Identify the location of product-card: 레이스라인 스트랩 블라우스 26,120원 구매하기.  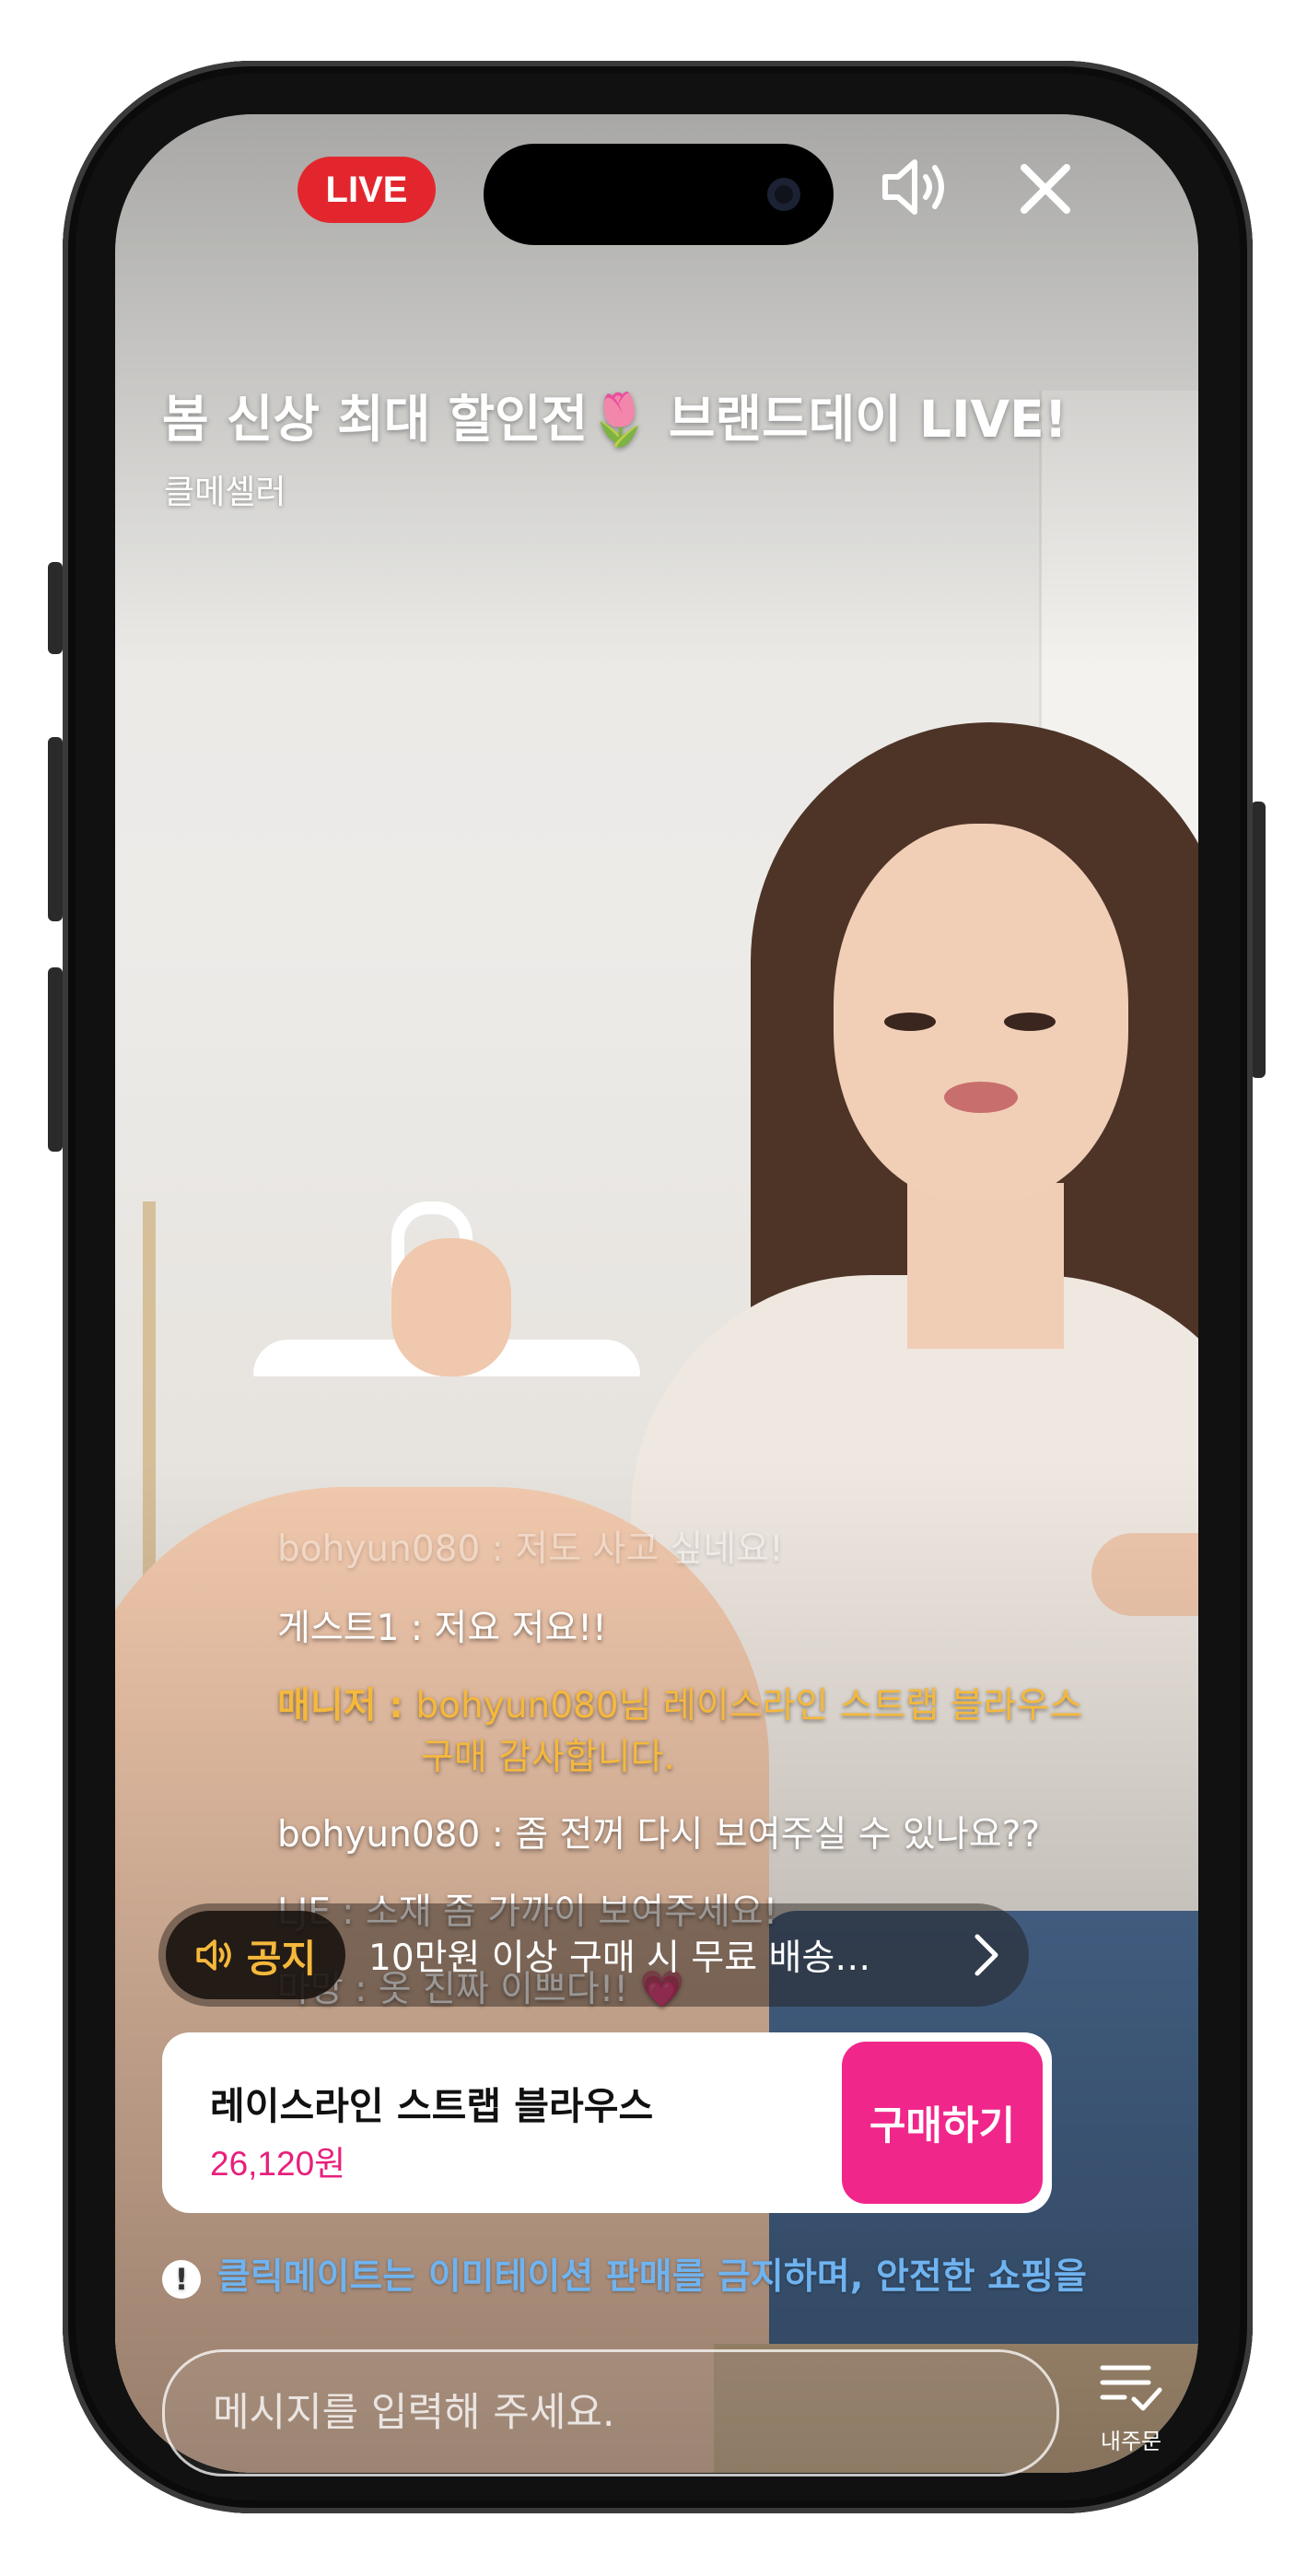
(607, 2122).